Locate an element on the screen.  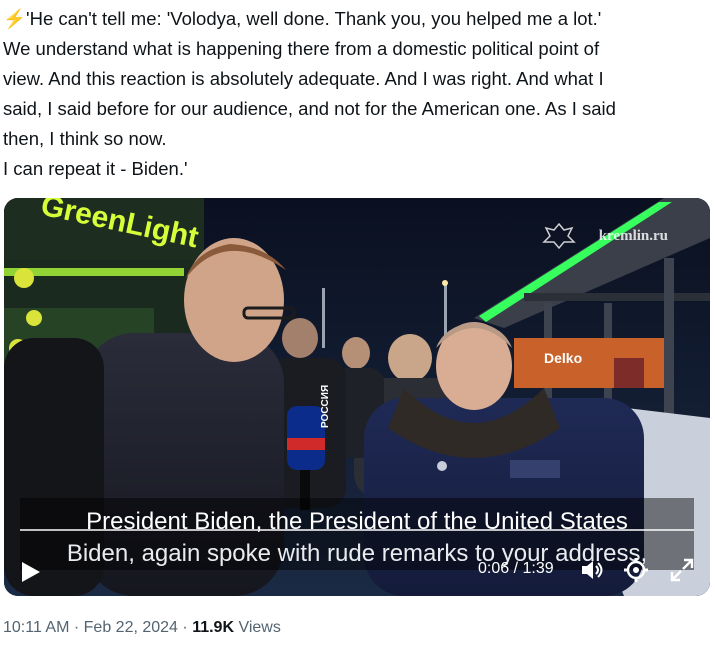
delko-sign: Delko is located at coordinates (563, 358).